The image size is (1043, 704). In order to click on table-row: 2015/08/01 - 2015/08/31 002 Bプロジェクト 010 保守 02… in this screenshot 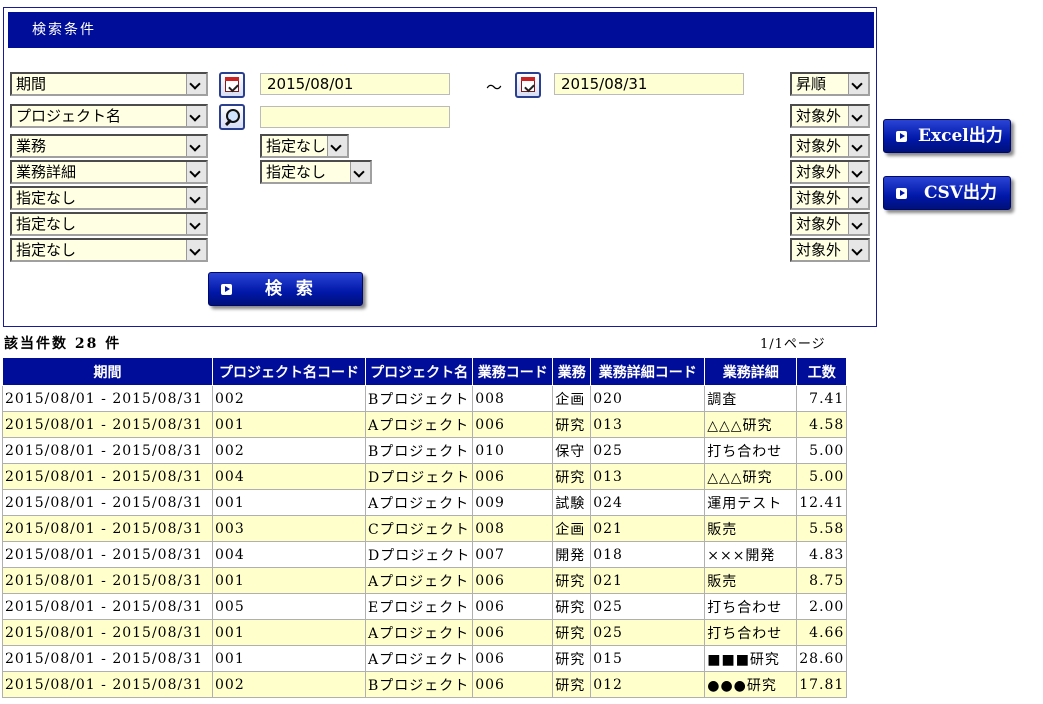, I will do `click(425, 450)`.